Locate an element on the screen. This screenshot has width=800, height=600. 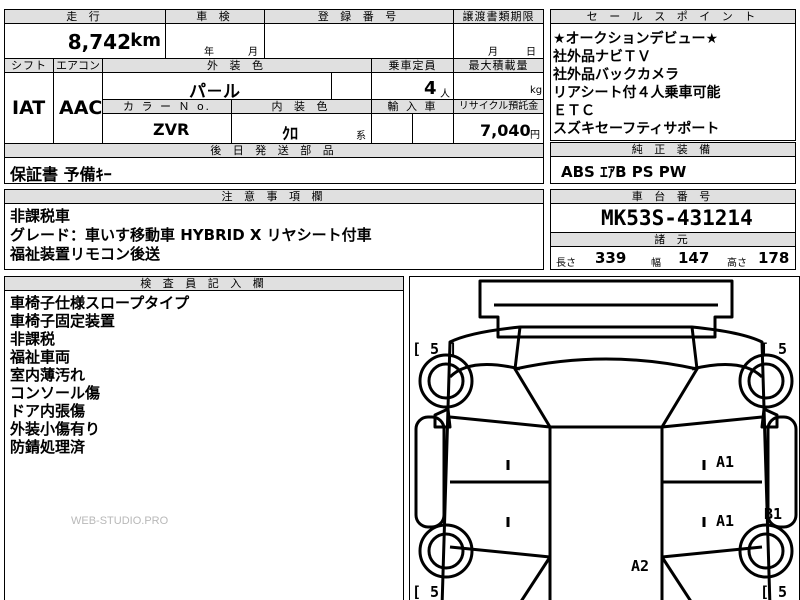
transfer-deadline-cell: 月 日 is located at coordinates (498, 41).